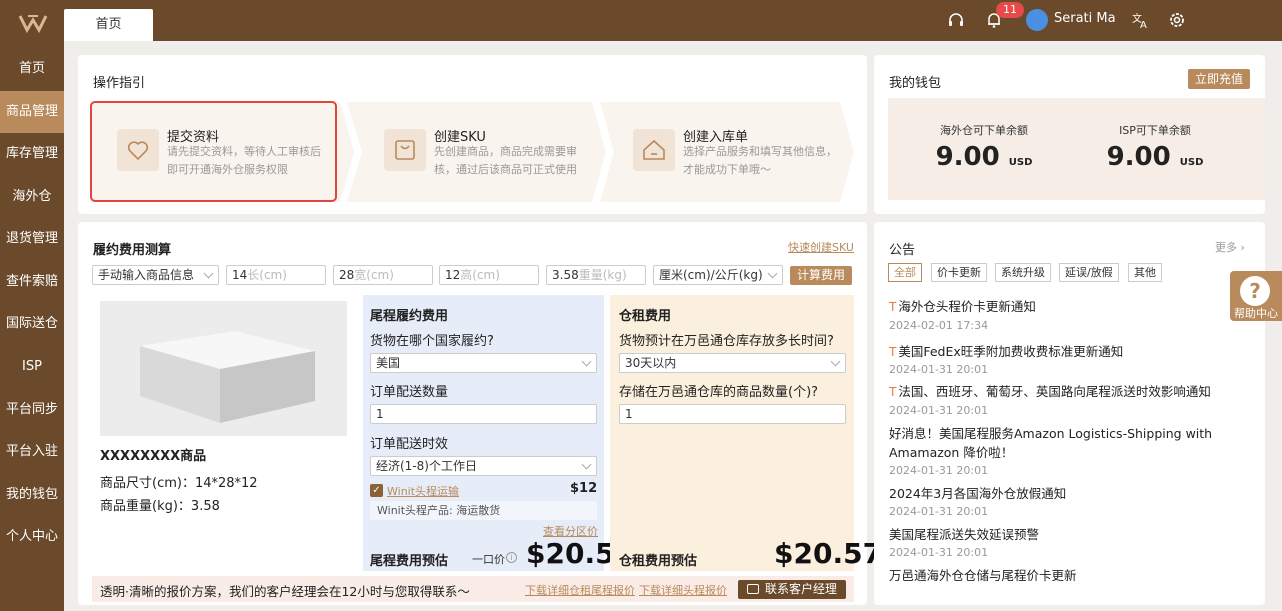 This screenshot has width=1282, height=611. What do you see at coordinates (119, 83) in the screenshot?
I see `guide-title: 操作指引` at bounding box center [119, 83].